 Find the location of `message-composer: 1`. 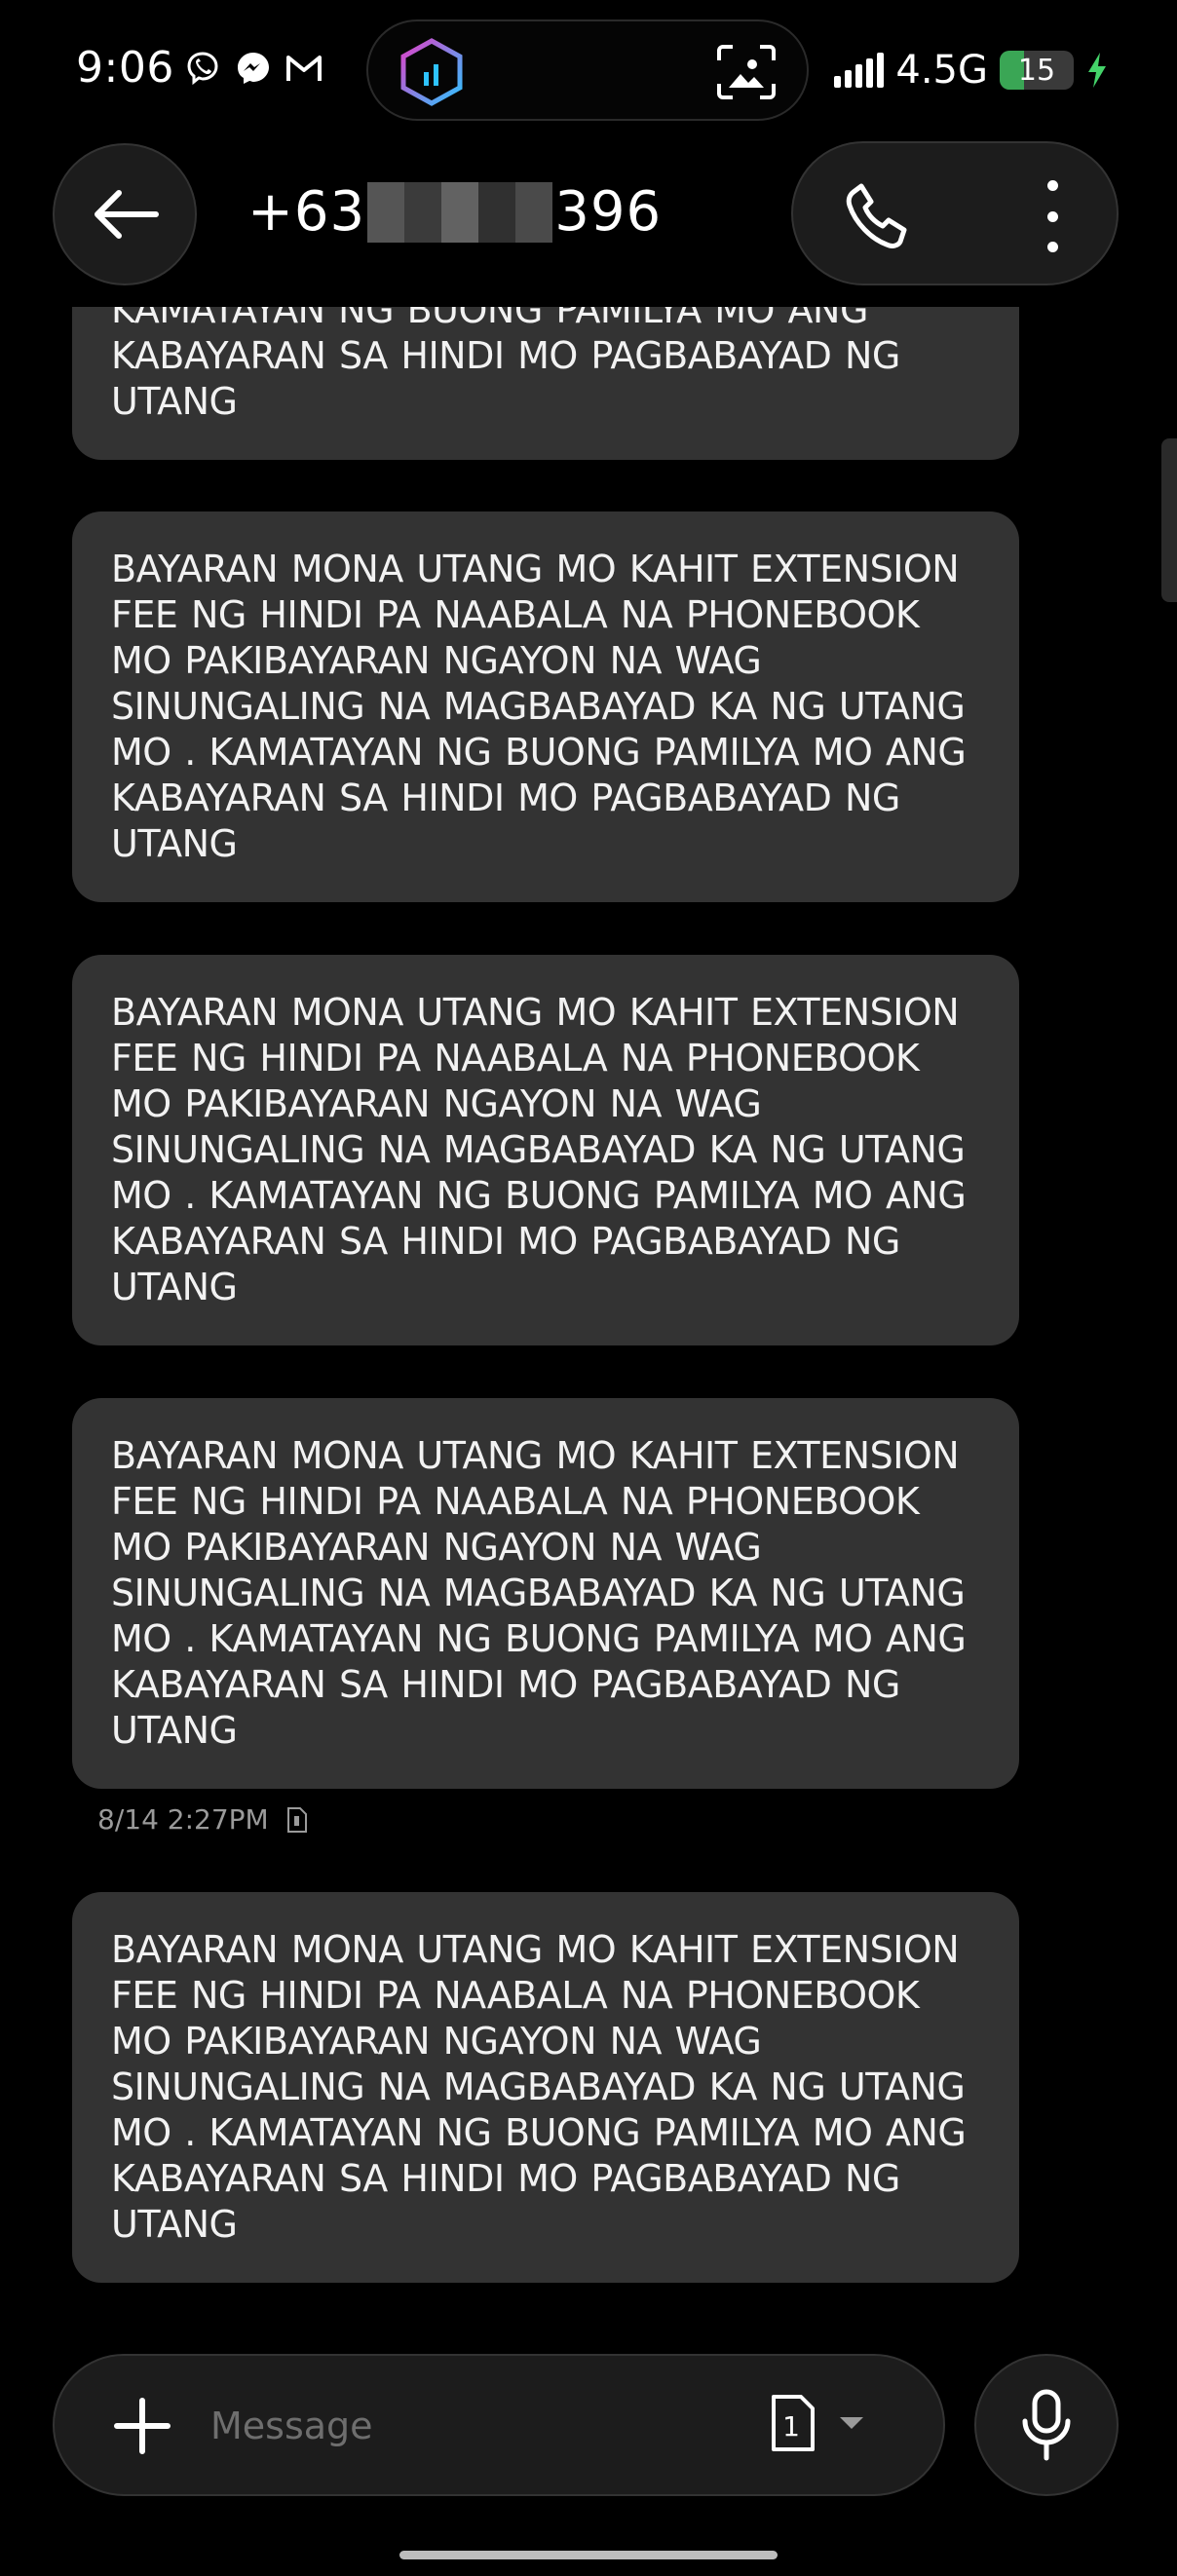

message-composer: 1 is located at coordinates (499, 2425).